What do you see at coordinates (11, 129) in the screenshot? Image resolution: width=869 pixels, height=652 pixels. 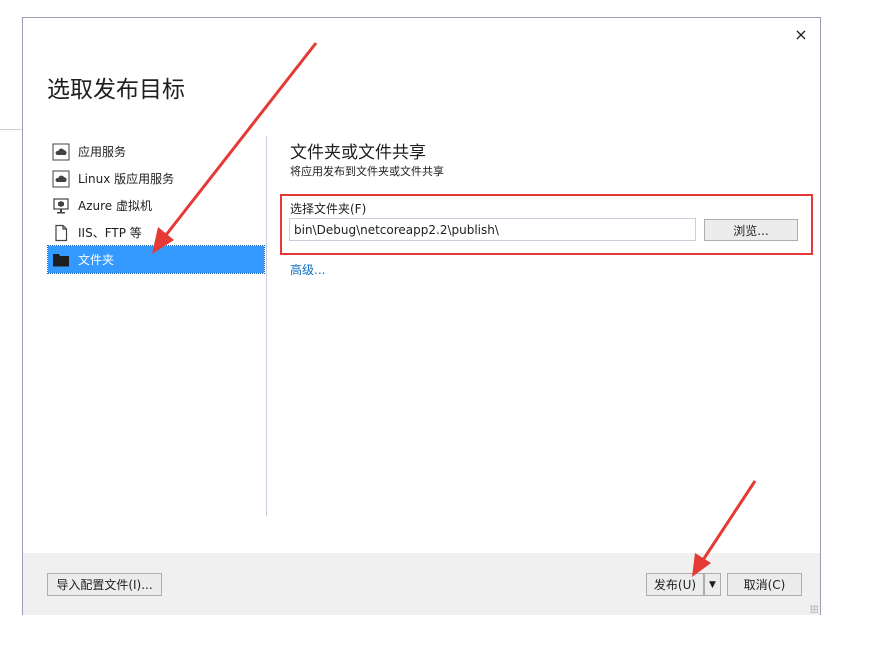 I see `background-divider` at bounding box center [11, 129].